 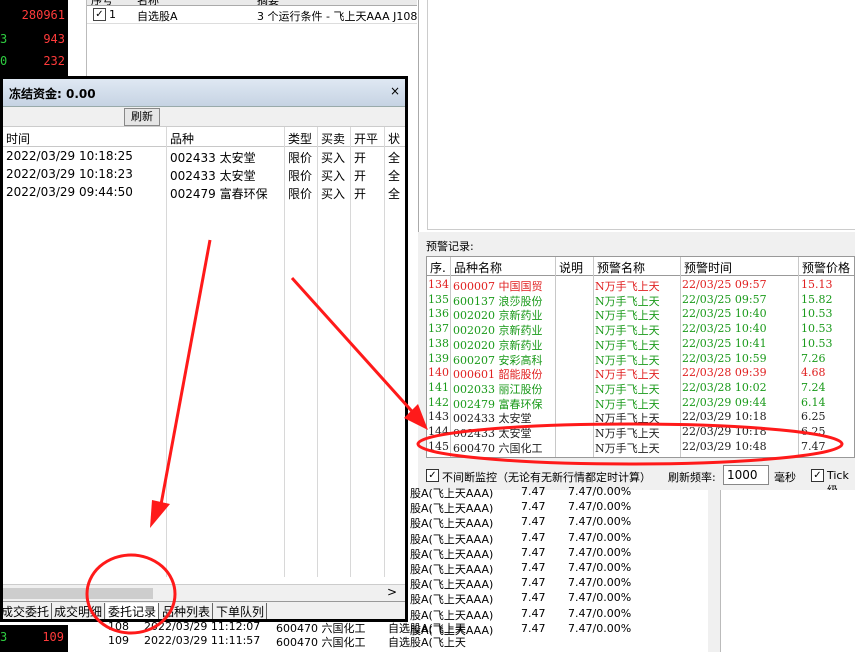 What do you see at coordinates (34, 638) in the screenshot?
I see `quote-strip-bottom: 3 109` at bounding box center [34, 638].